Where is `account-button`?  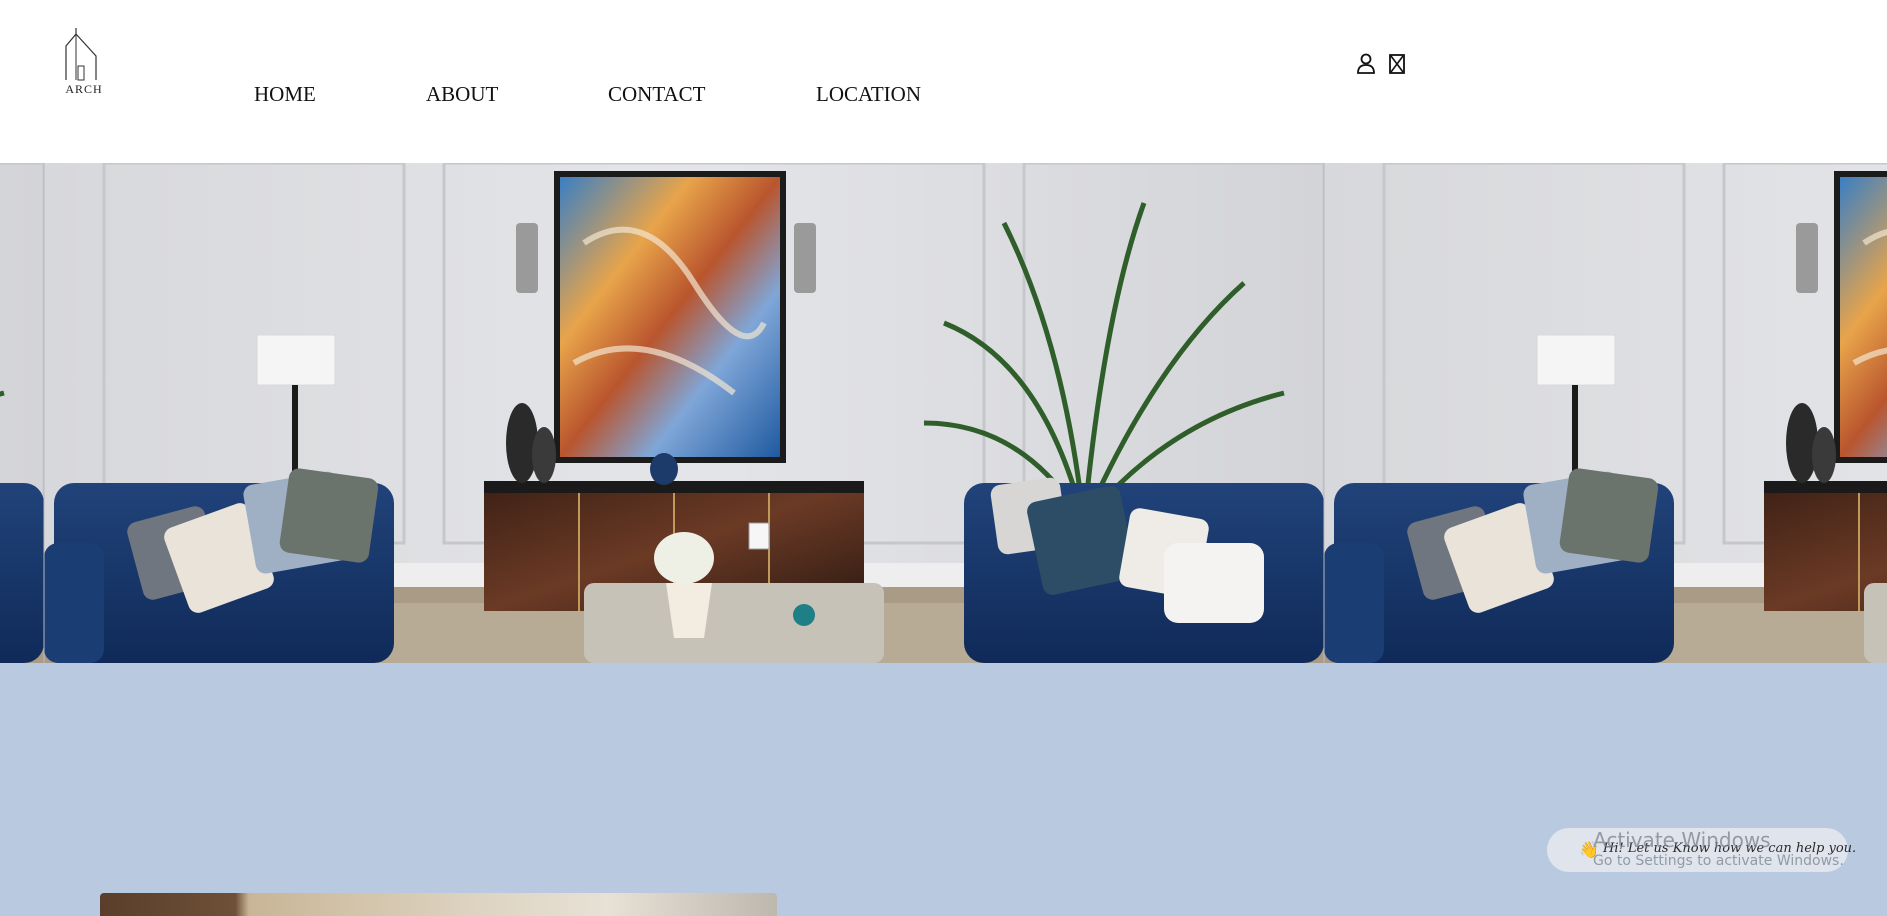 account-button is located at coordinates (1366, 64).